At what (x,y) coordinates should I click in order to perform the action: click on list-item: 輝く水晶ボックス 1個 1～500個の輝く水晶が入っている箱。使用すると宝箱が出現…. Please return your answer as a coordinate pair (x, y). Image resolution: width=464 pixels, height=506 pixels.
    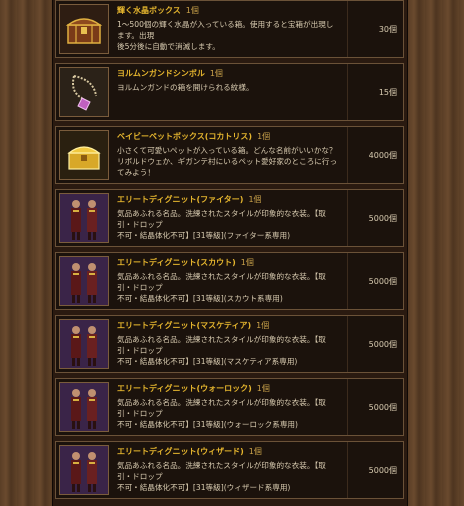
    Looking at the image, I should click on (229, 29).